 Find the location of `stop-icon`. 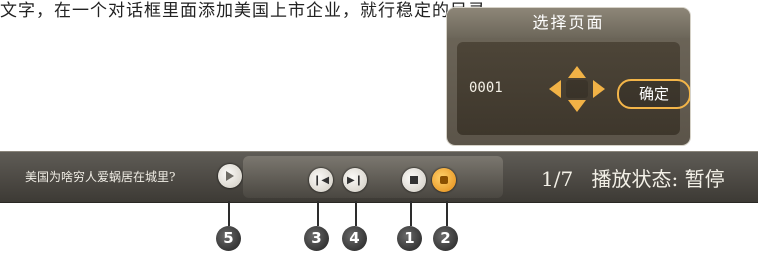

stop-icon is located at coordinates (414, 180).